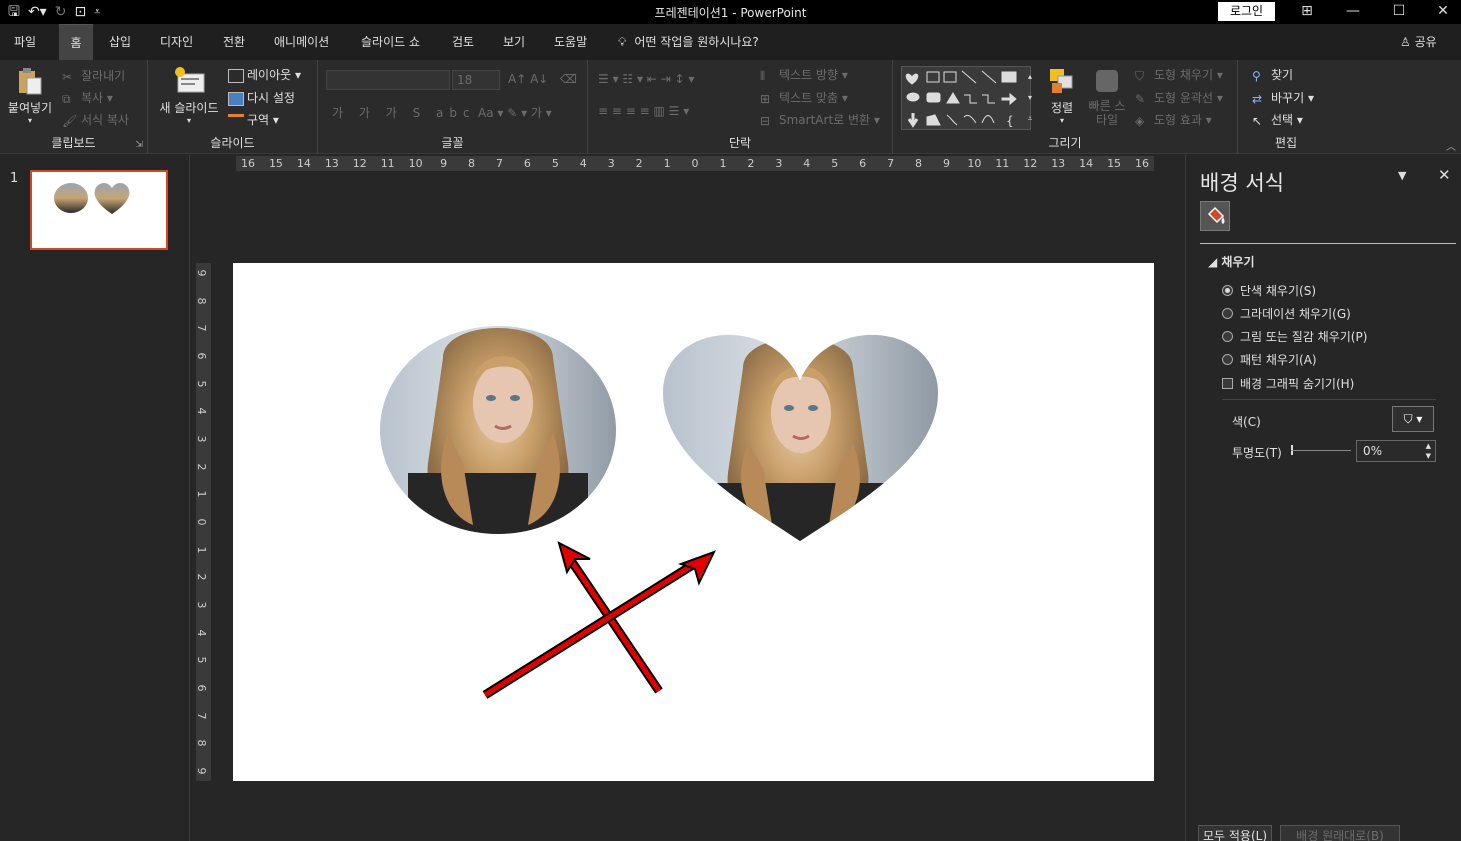  I want to click on section-icon, so click(236, 120).